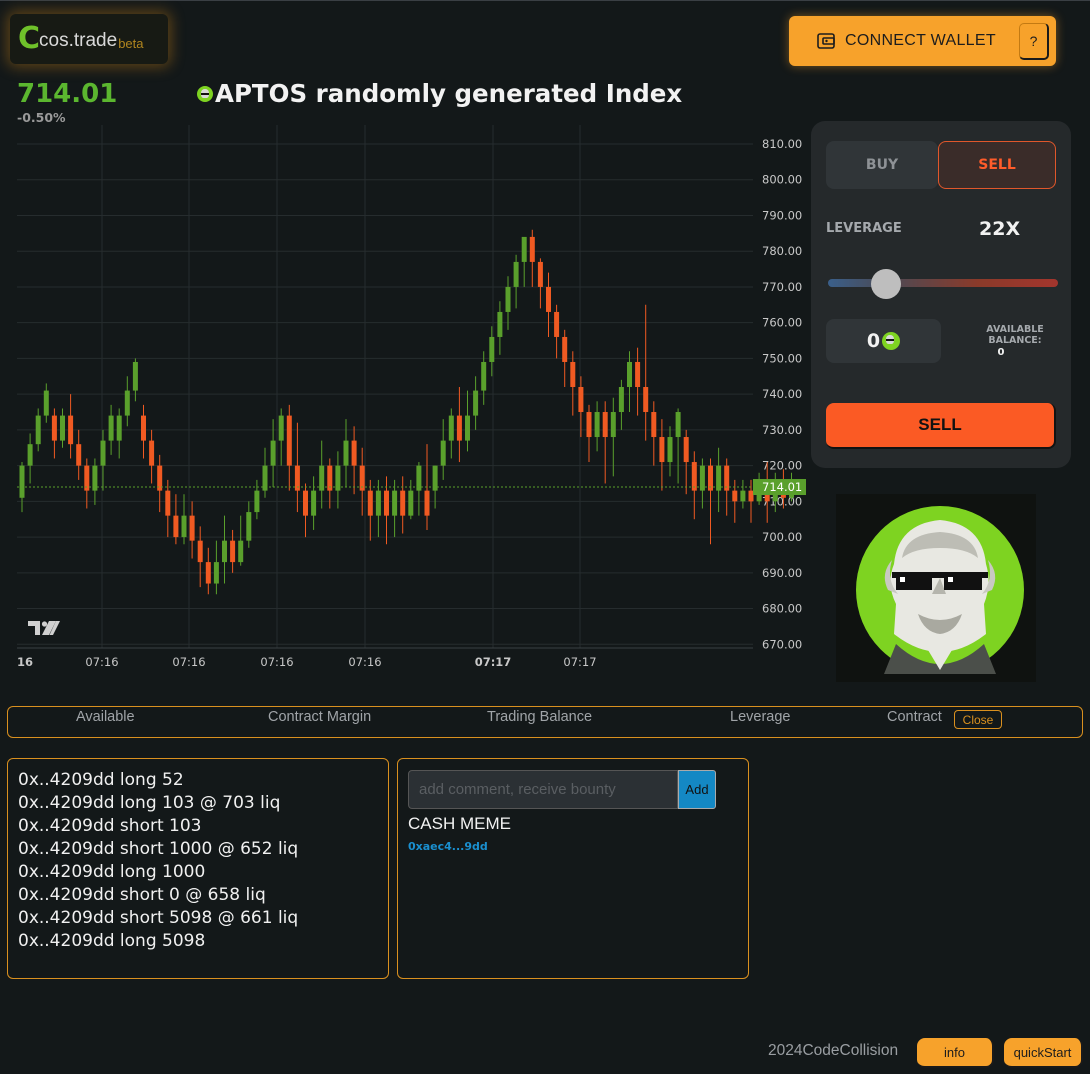 The width and height of the screenshot is (1090, 1074). I want to click on available-label-line1: AVAILABLE, so click(1015, 329).